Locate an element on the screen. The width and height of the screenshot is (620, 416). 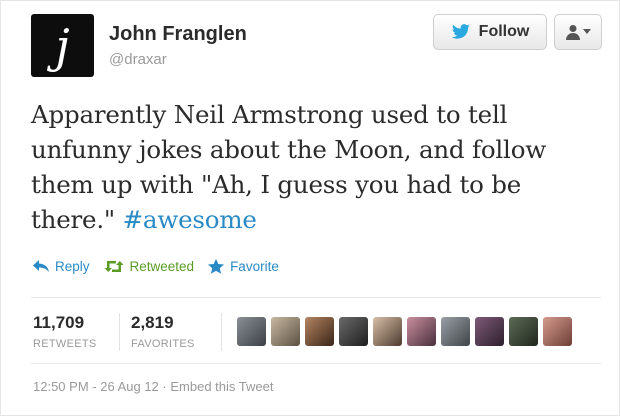
favorites-count: 2,819 is located at coordinates (152, 322).